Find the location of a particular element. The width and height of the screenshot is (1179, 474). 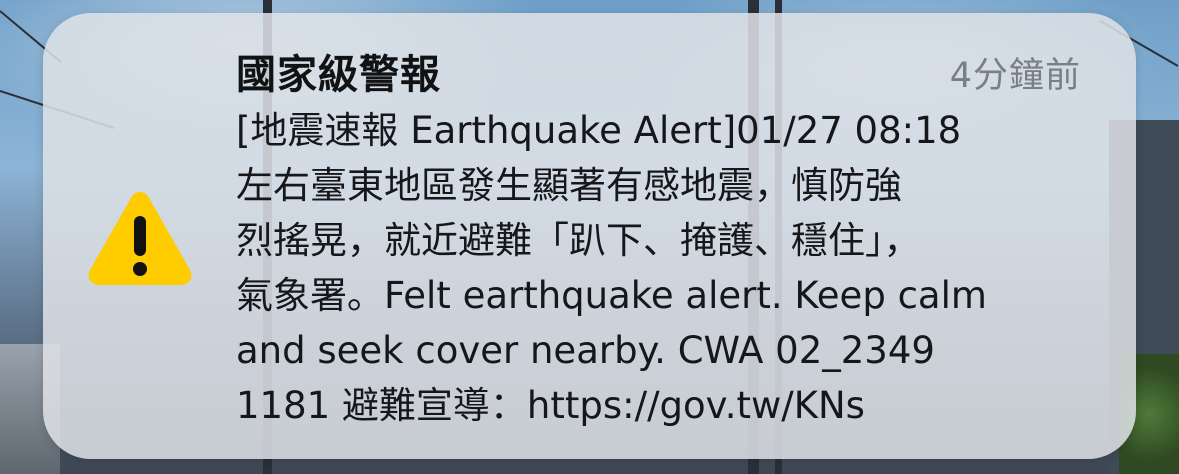

notification-title: 國家級警報 is located at coordinates (338, 75).